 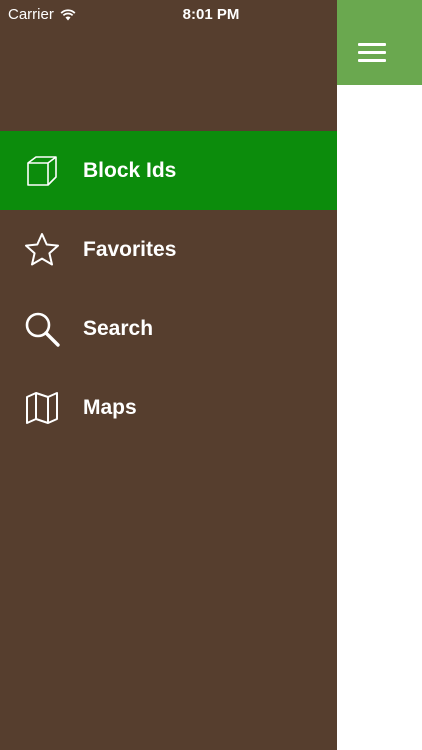 What do you see at coordinates (42, 329) in the screenshot?
I see `search-icon` at bounding box center [42, 329].